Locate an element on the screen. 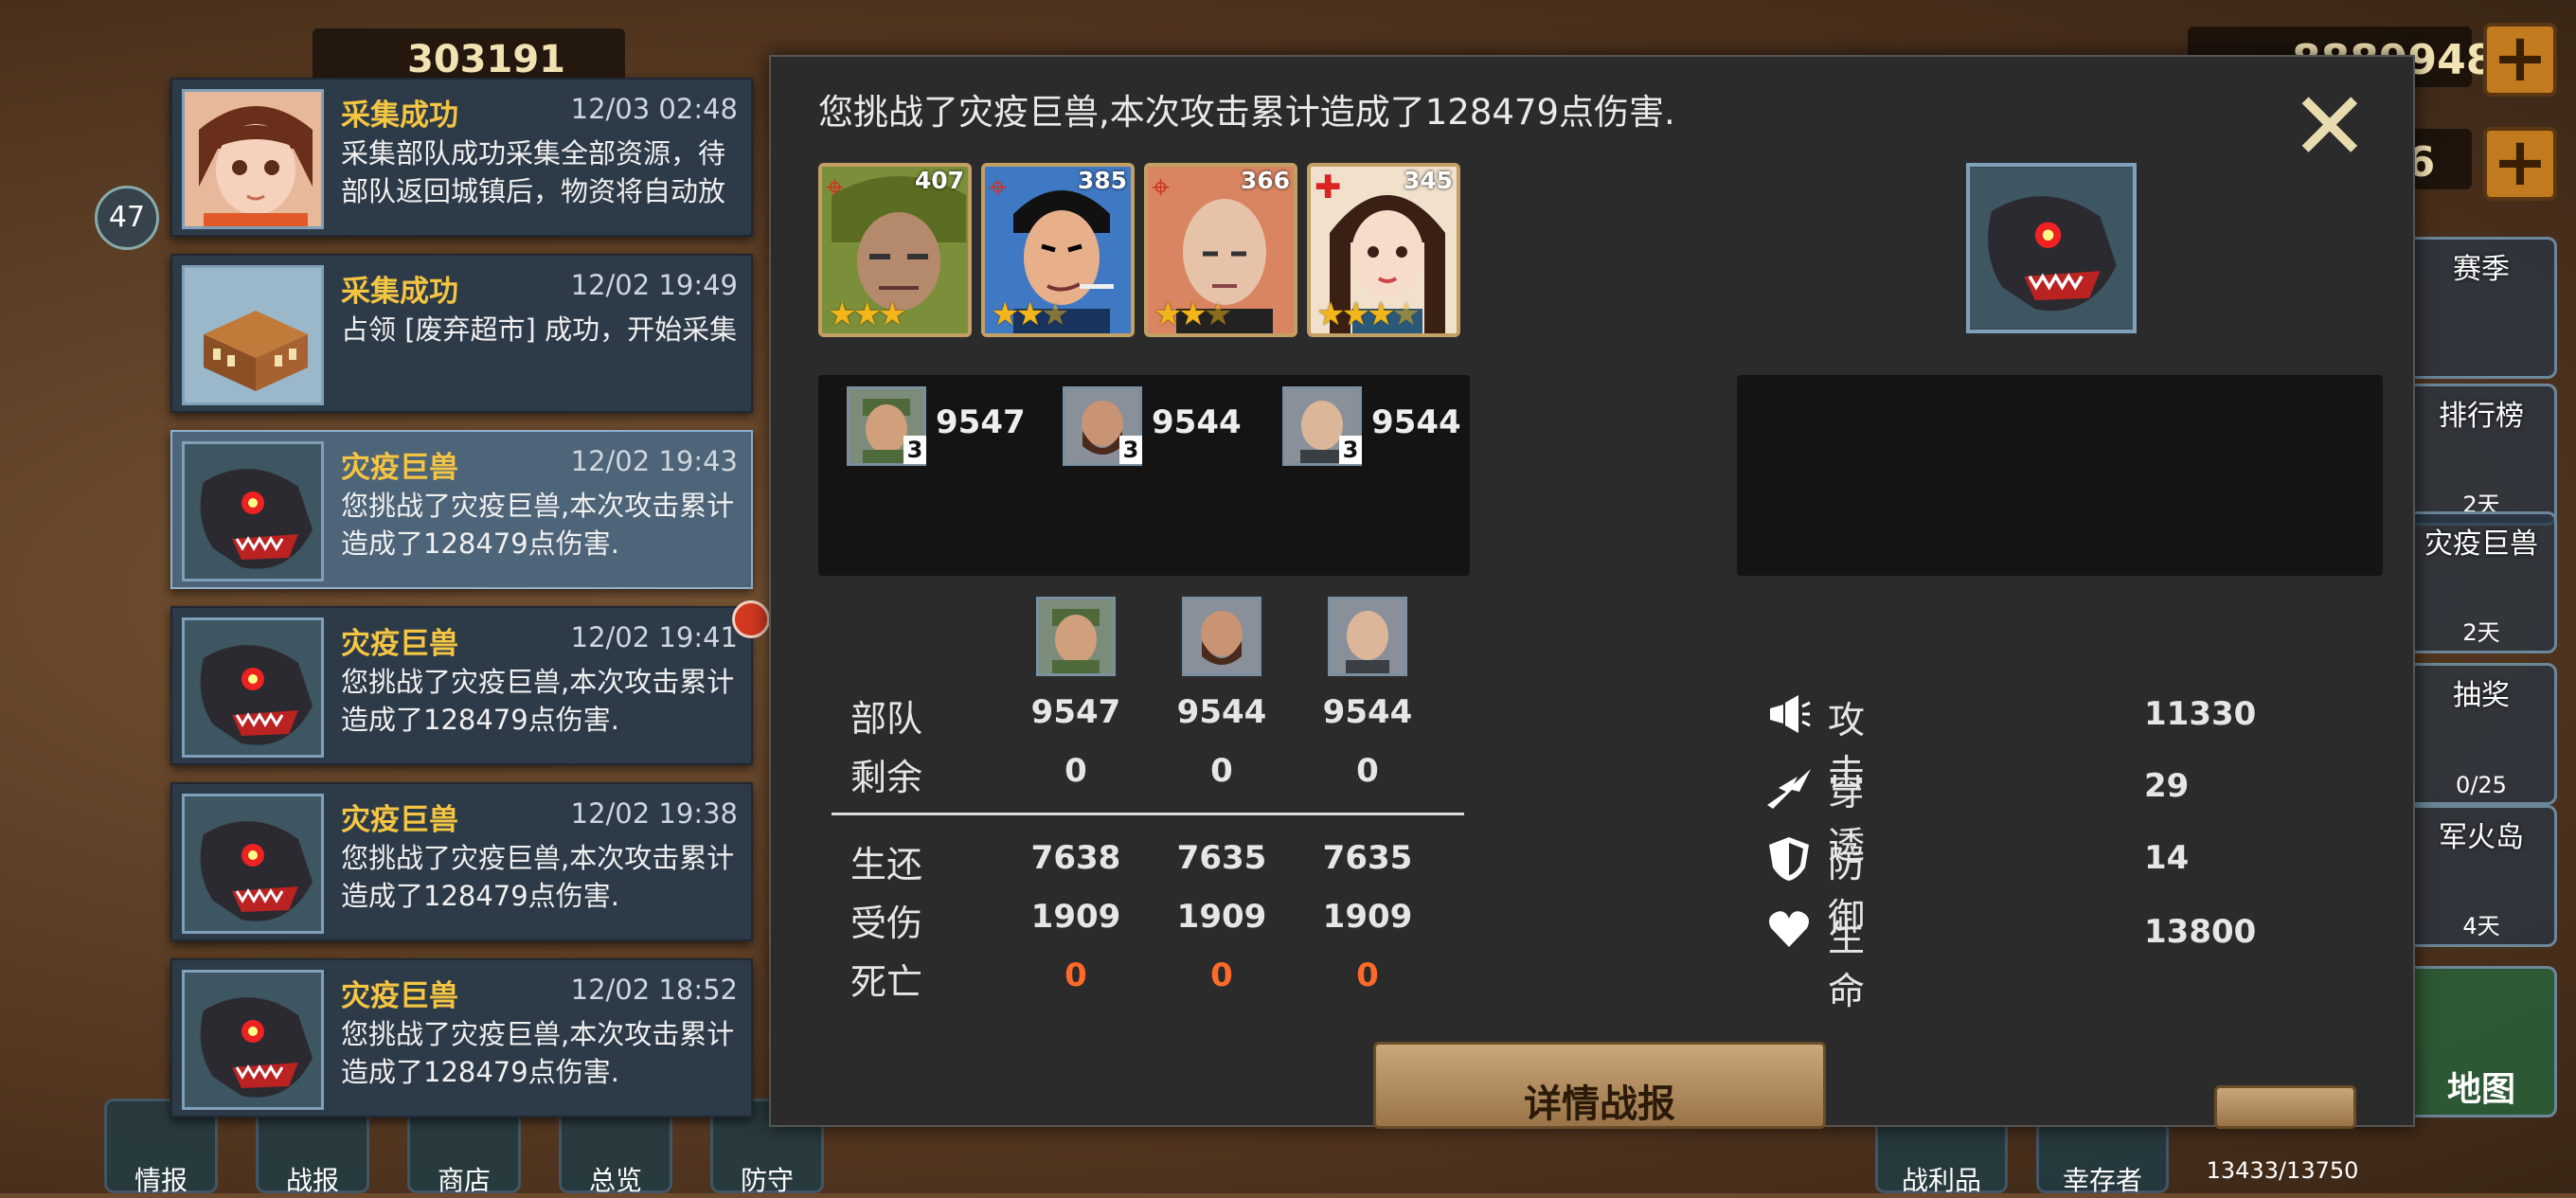 The width and height of the screenshot is (2576, 1198). shield-icon is located at coordinates (1789, 859).